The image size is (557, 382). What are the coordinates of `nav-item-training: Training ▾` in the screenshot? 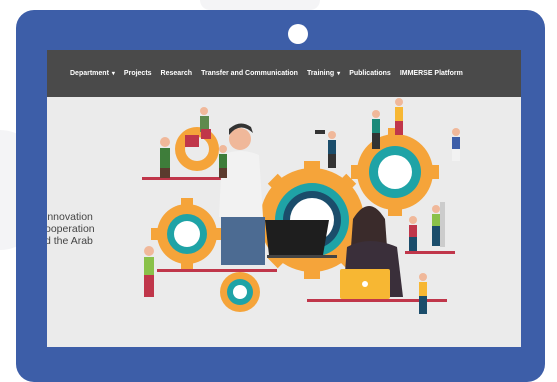 It's located at (323, 73).